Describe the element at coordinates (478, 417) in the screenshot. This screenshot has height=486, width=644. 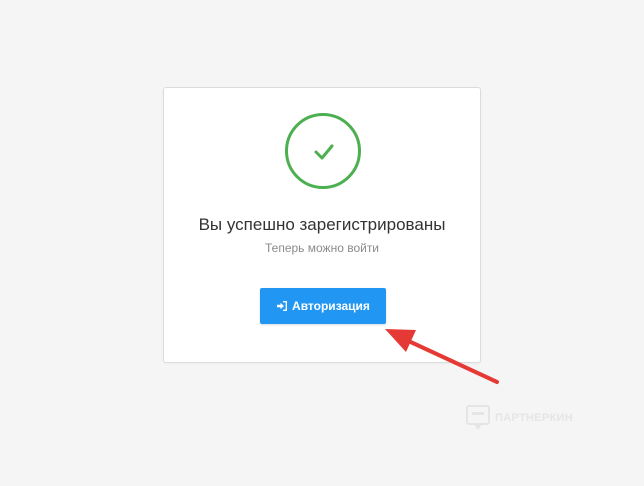
I see `partnerkin-logo-icon` at that location.